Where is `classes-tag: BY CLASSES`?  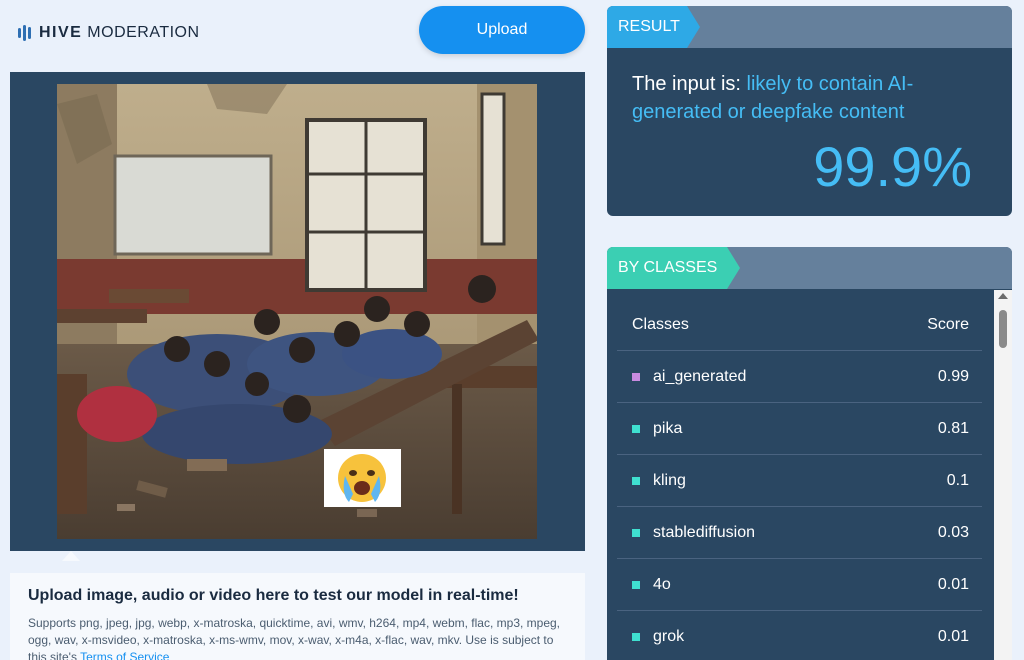 classes-tag: BY CLASSES is located at coordinates (673, 268).